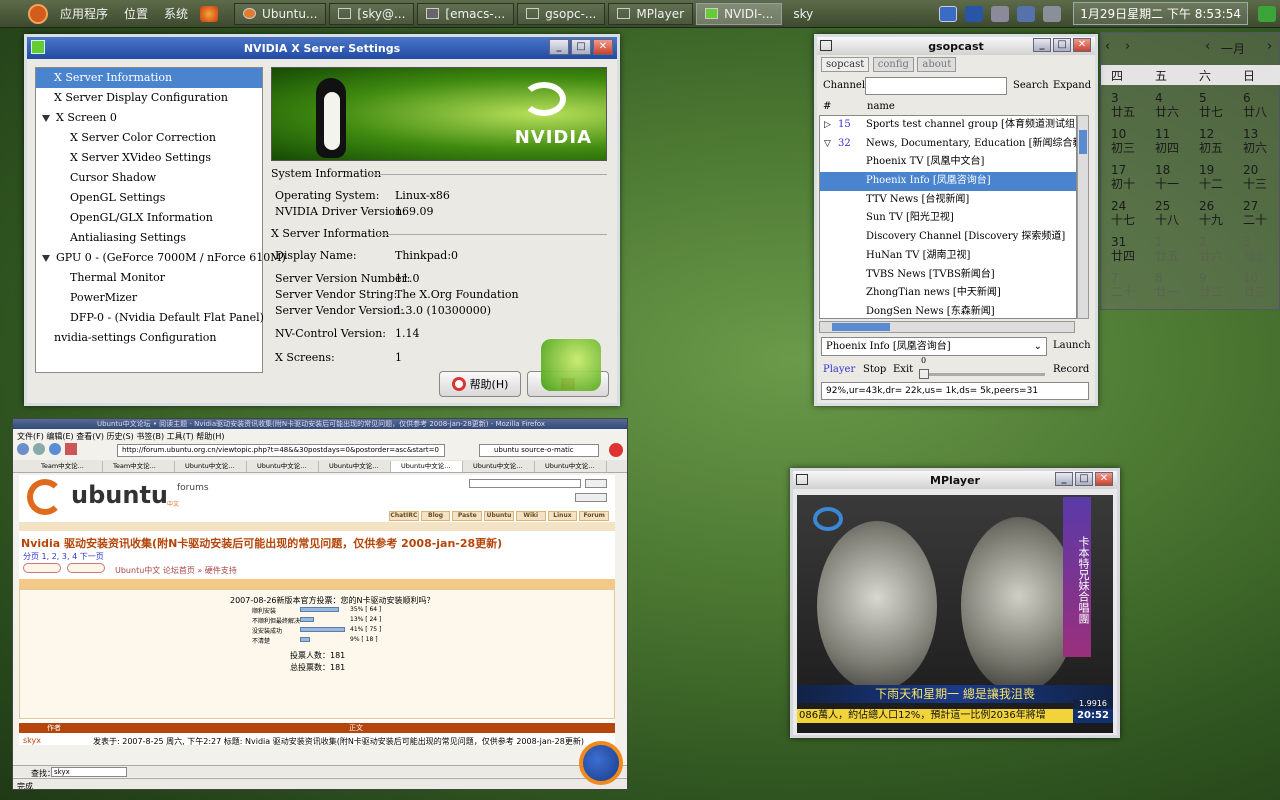 The height and width of the screenshot is (800, 1280). I want to click on search-button: Search, so click(1031, 85).